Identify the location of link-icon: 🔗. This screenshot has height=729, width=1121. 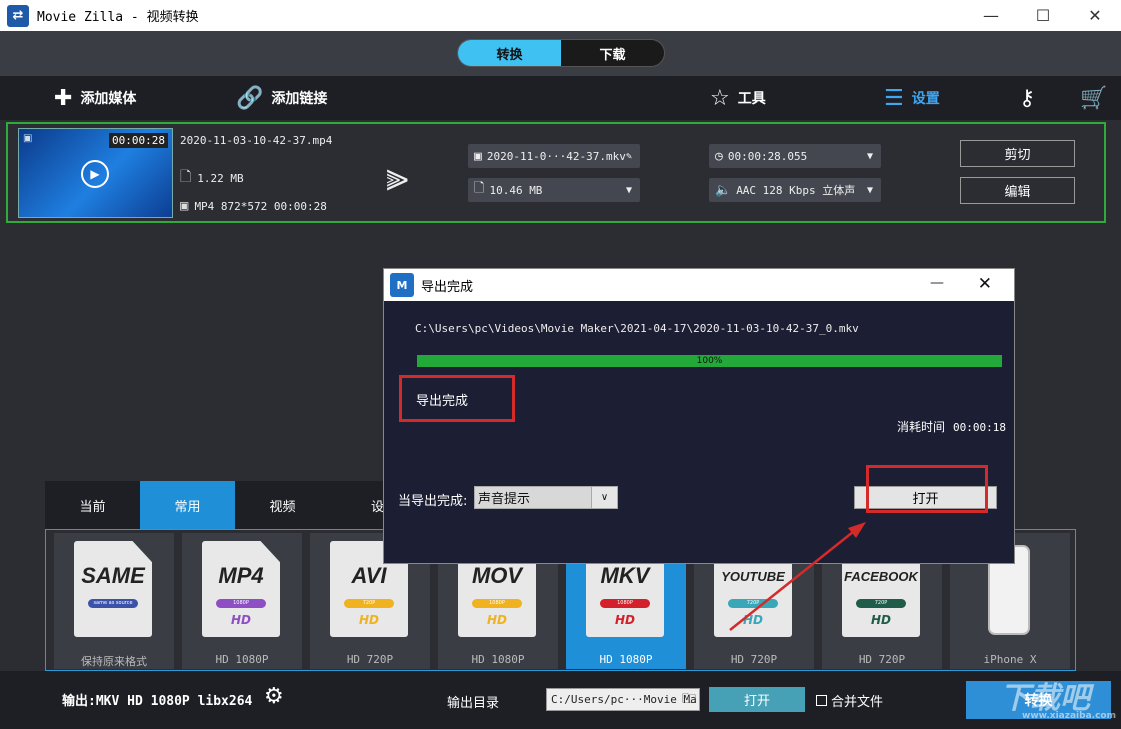
(249, 98).